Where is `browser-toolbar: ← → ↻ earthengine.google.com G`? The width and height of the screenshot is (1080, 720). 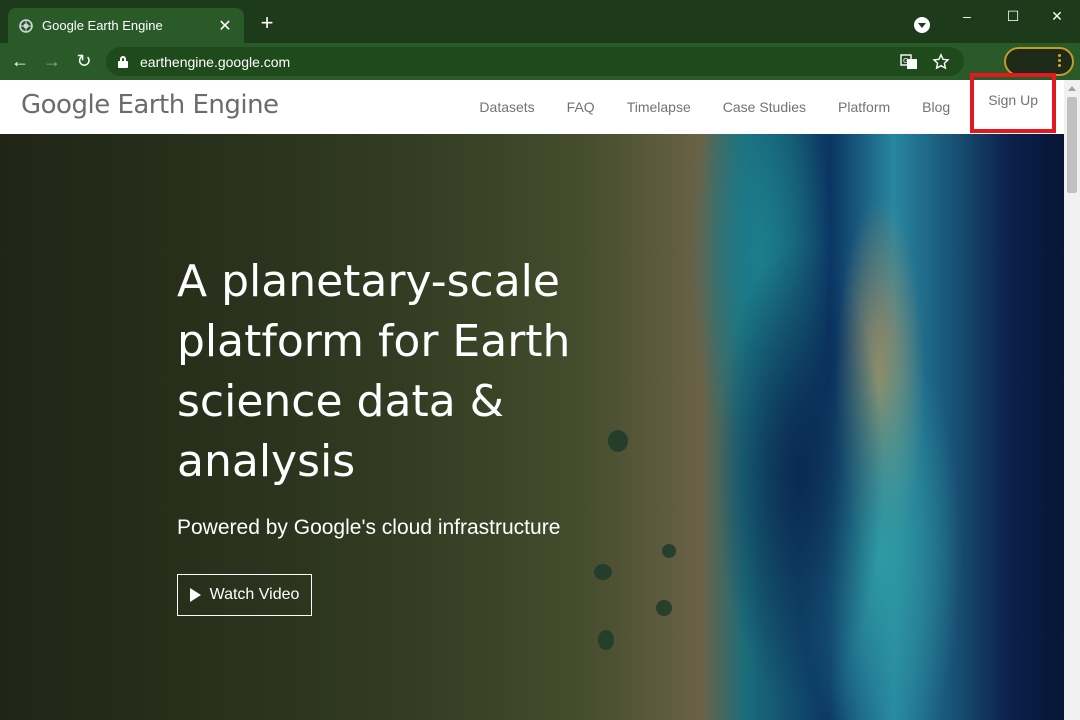
browser-toolbar: ← → ↻ earthengine.google.com G is located at coordinates (540, 61).